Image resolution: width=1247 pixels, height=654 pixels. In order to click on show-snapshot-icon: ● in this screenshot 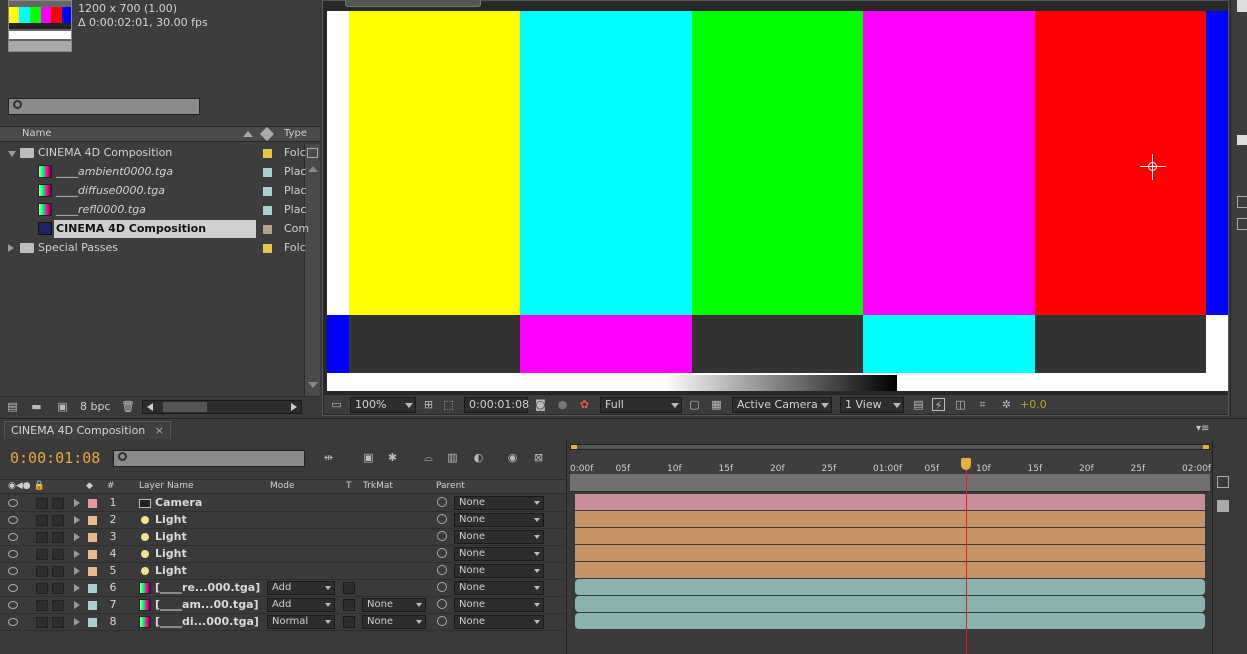, I will do `click(562, 404)`.